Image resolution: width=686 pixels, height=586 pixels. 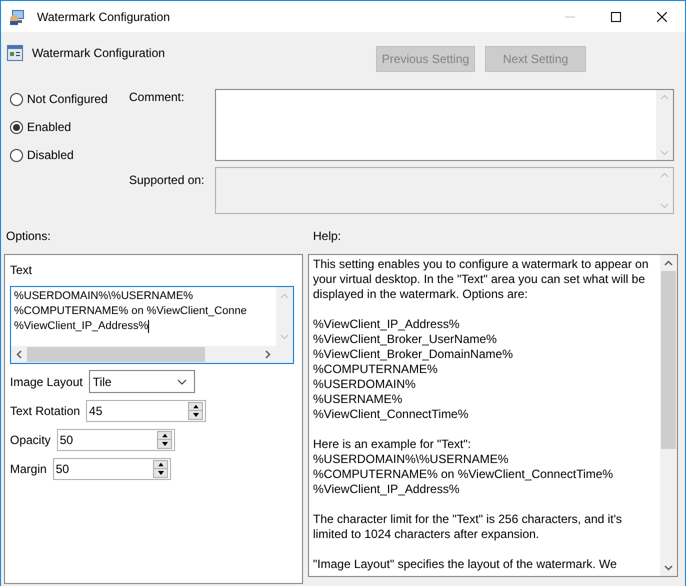 I want to click on setting-title: Watermark Configuration, so click(x=99, y=53).